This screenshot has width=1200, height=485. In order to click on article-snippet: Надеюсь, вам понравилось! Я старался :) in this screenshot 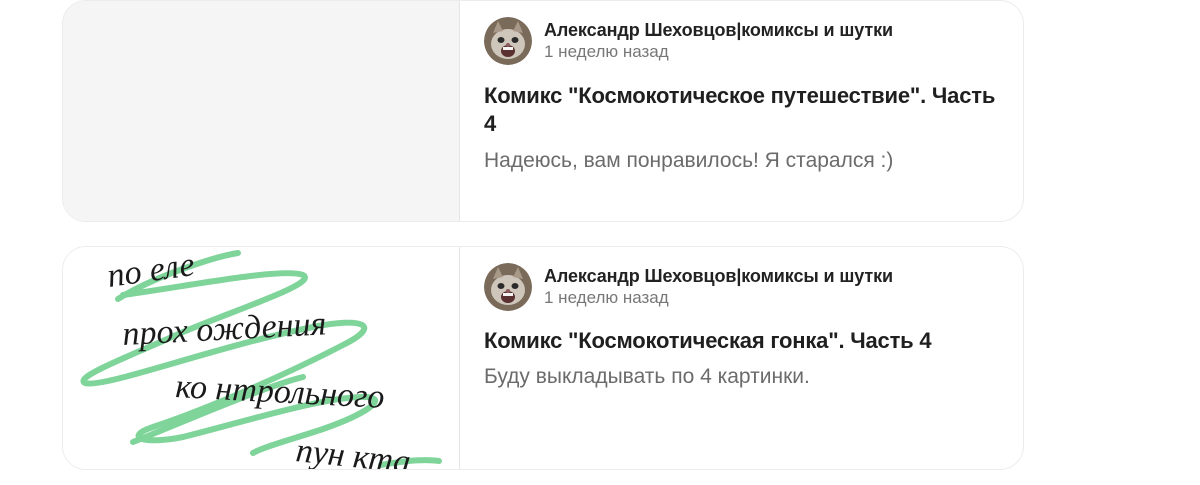, I will do `click(689, 160)`.